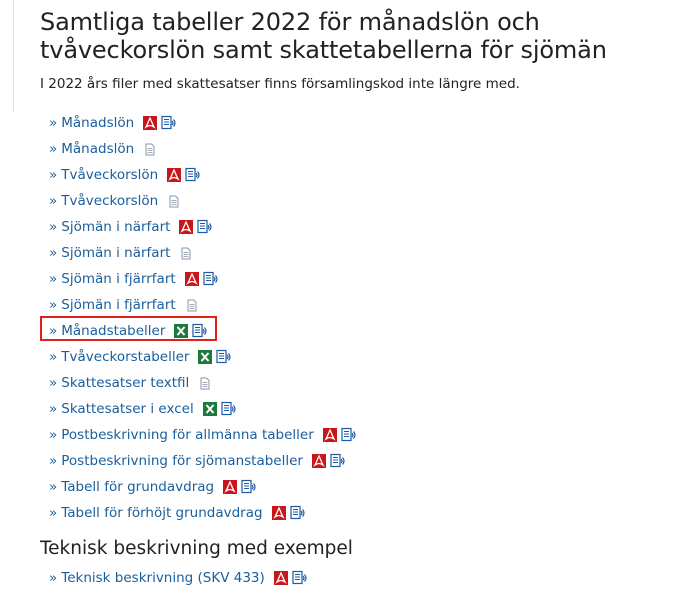  I want to click on technical-link-list: » Teknisk beskrivning (SKV 433), so click(178, 578).